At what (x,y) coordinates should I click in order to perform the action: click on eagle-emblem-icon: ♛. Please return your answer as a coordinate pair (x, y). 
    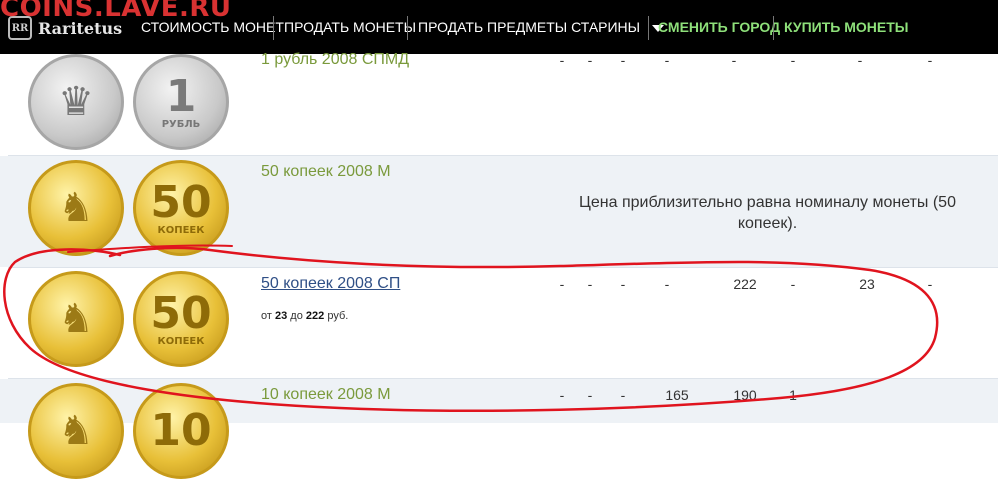
    Looking at the image, I should click on (76, 102).